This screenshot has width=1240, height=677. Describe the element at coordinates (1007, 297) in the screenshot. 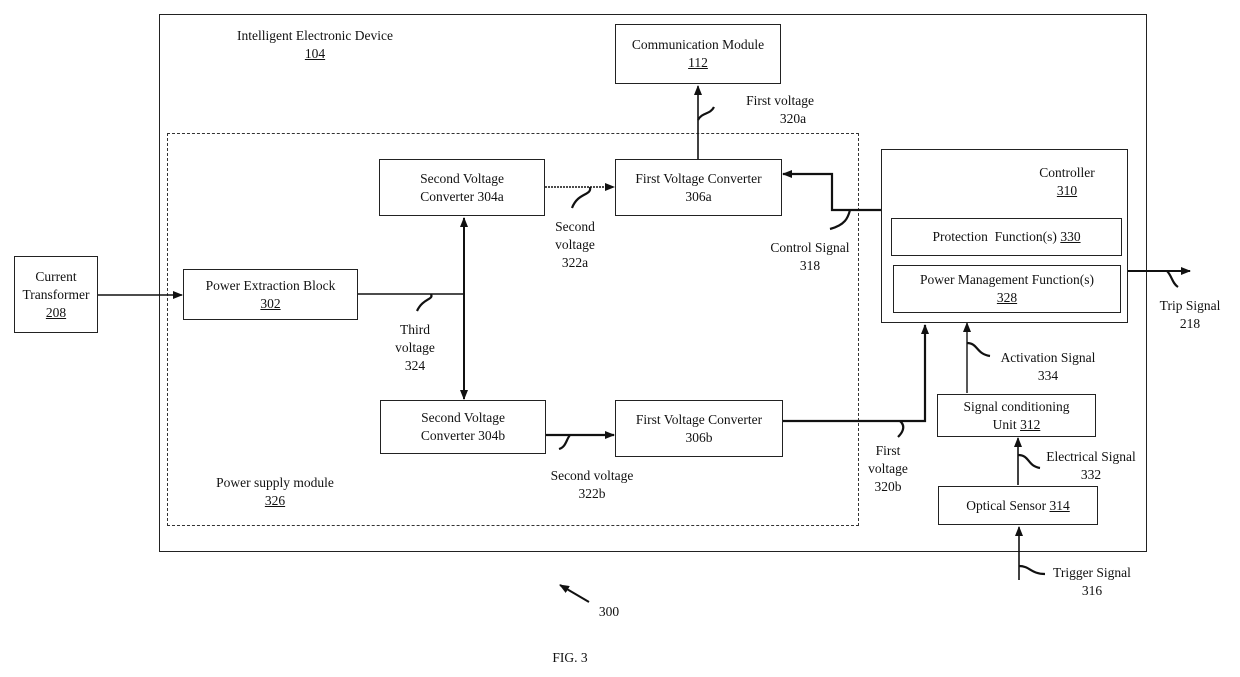

I see `block-ref: 328` at that location.